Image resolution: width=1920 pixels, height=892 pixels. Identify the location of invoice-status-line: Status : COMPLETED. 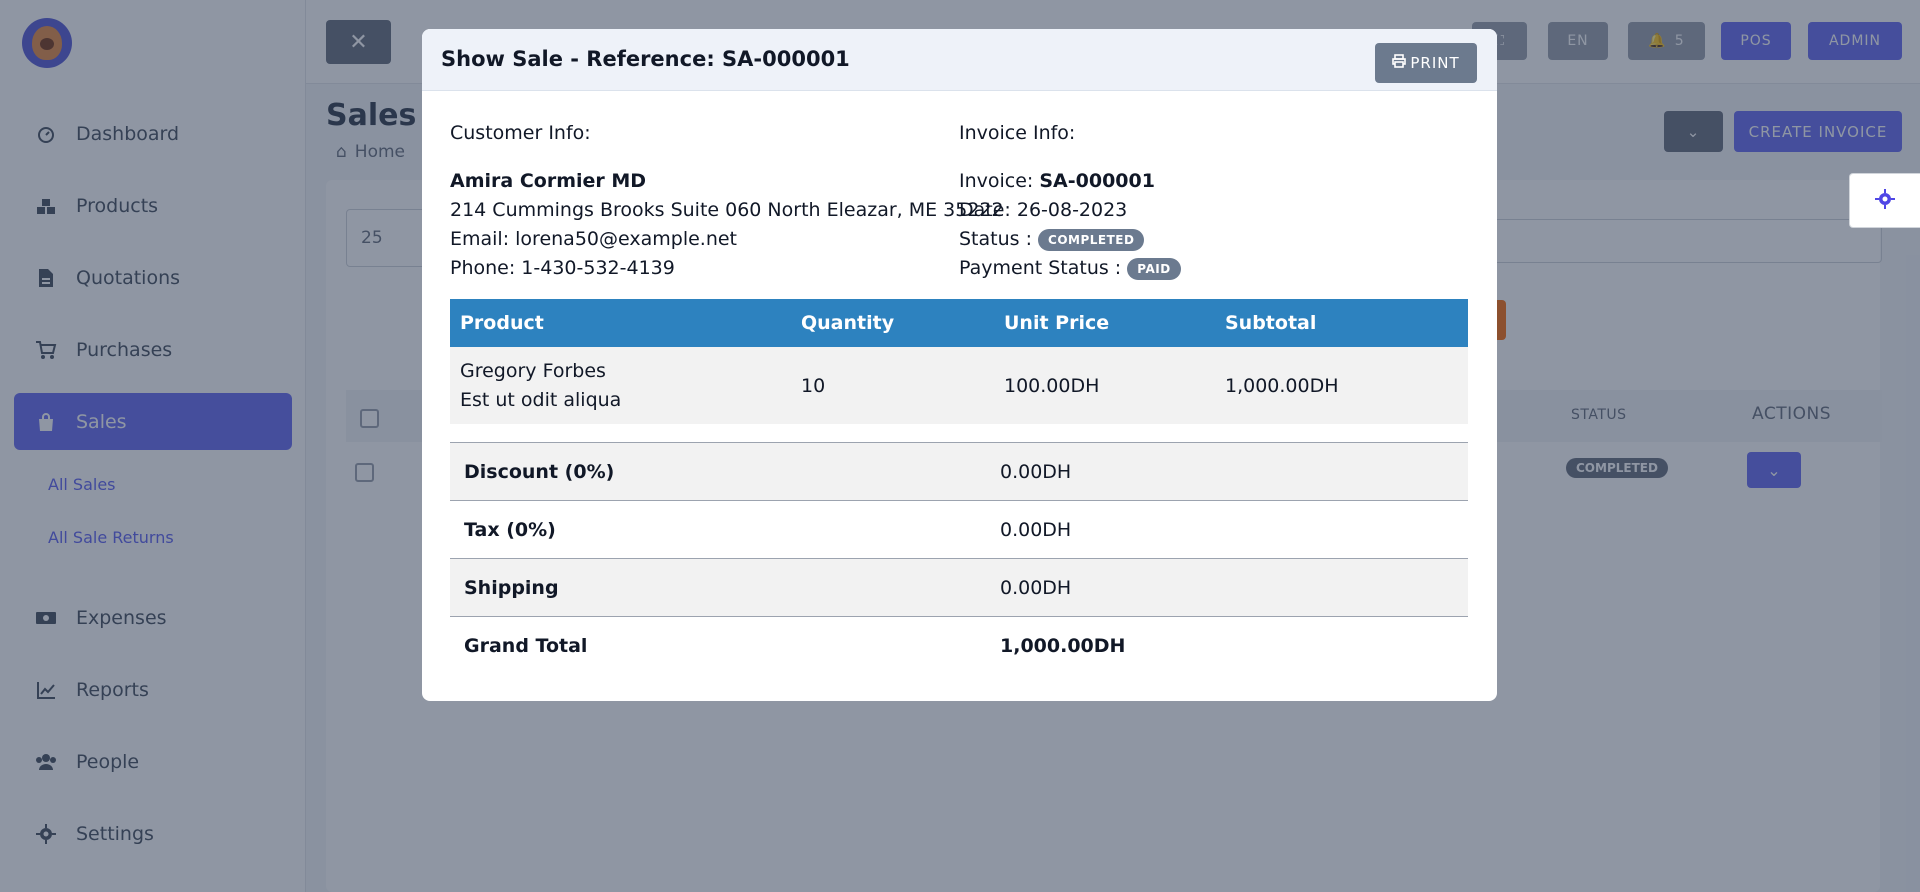
(1070, 239).